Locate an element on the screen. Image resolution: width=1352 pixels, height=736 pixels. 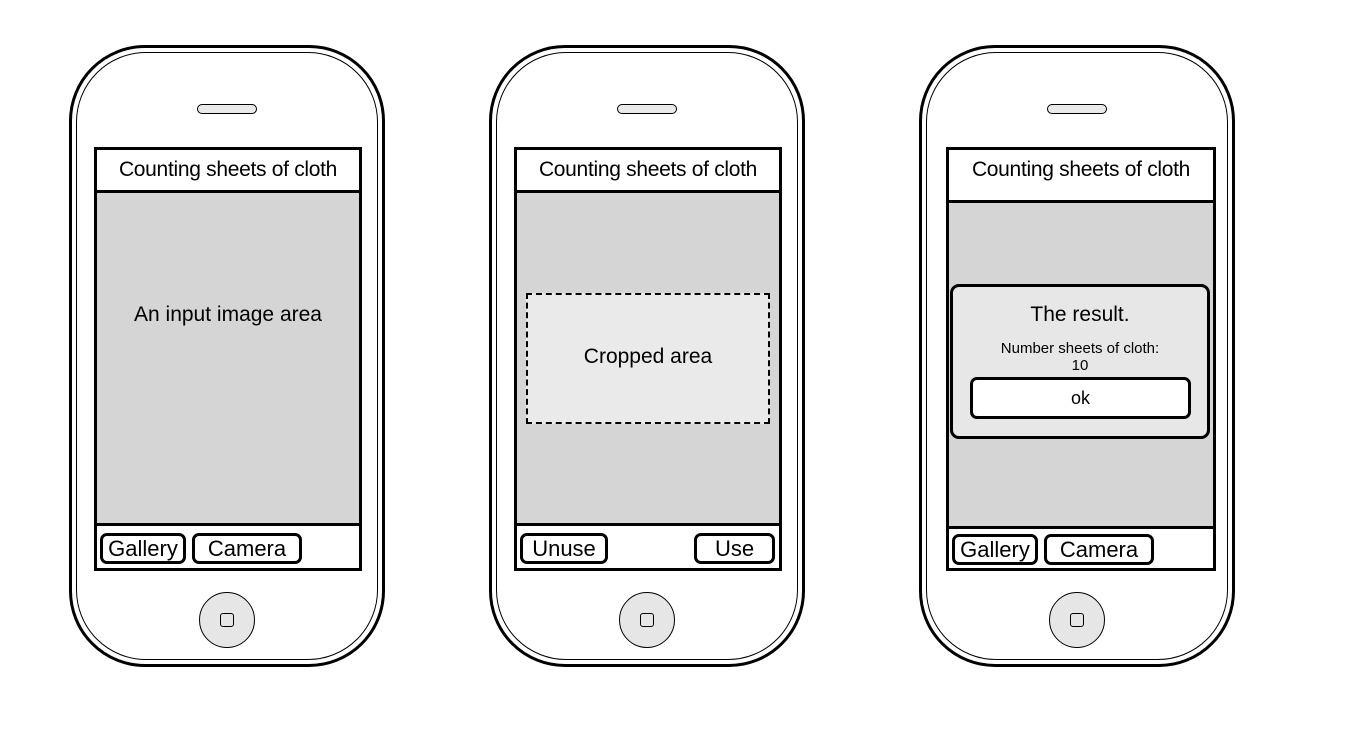
use-button: Use is located at coordinates (734, 548).